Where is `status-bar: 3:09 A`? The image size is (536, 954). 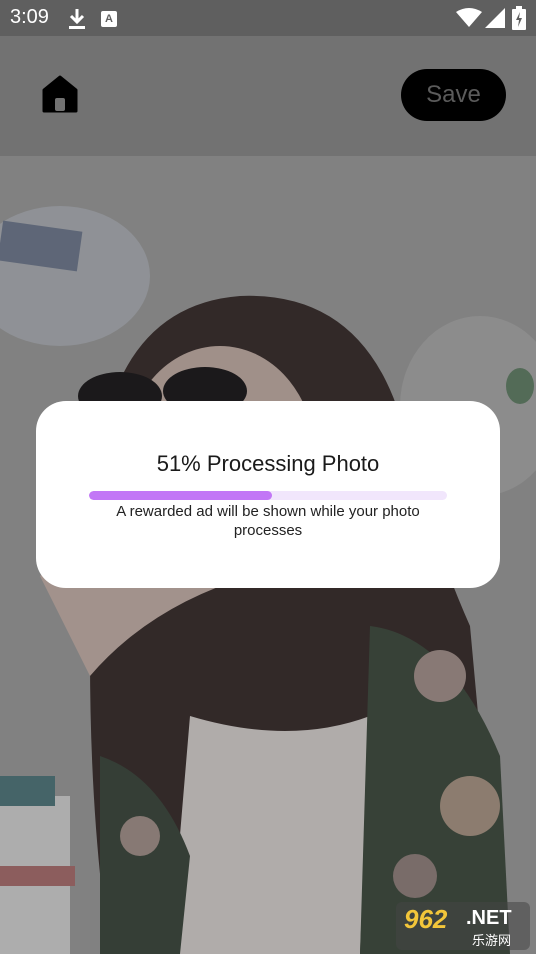
status-bar: 3:09 A is located at coordinates (268, 18).